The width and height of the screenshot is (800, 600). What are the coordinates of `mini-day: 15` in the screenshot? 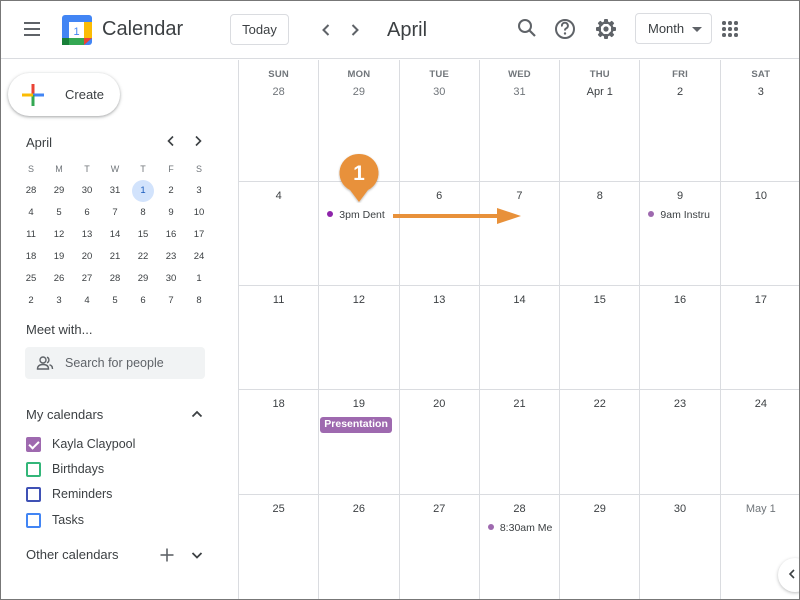 It's located at (143, 235).